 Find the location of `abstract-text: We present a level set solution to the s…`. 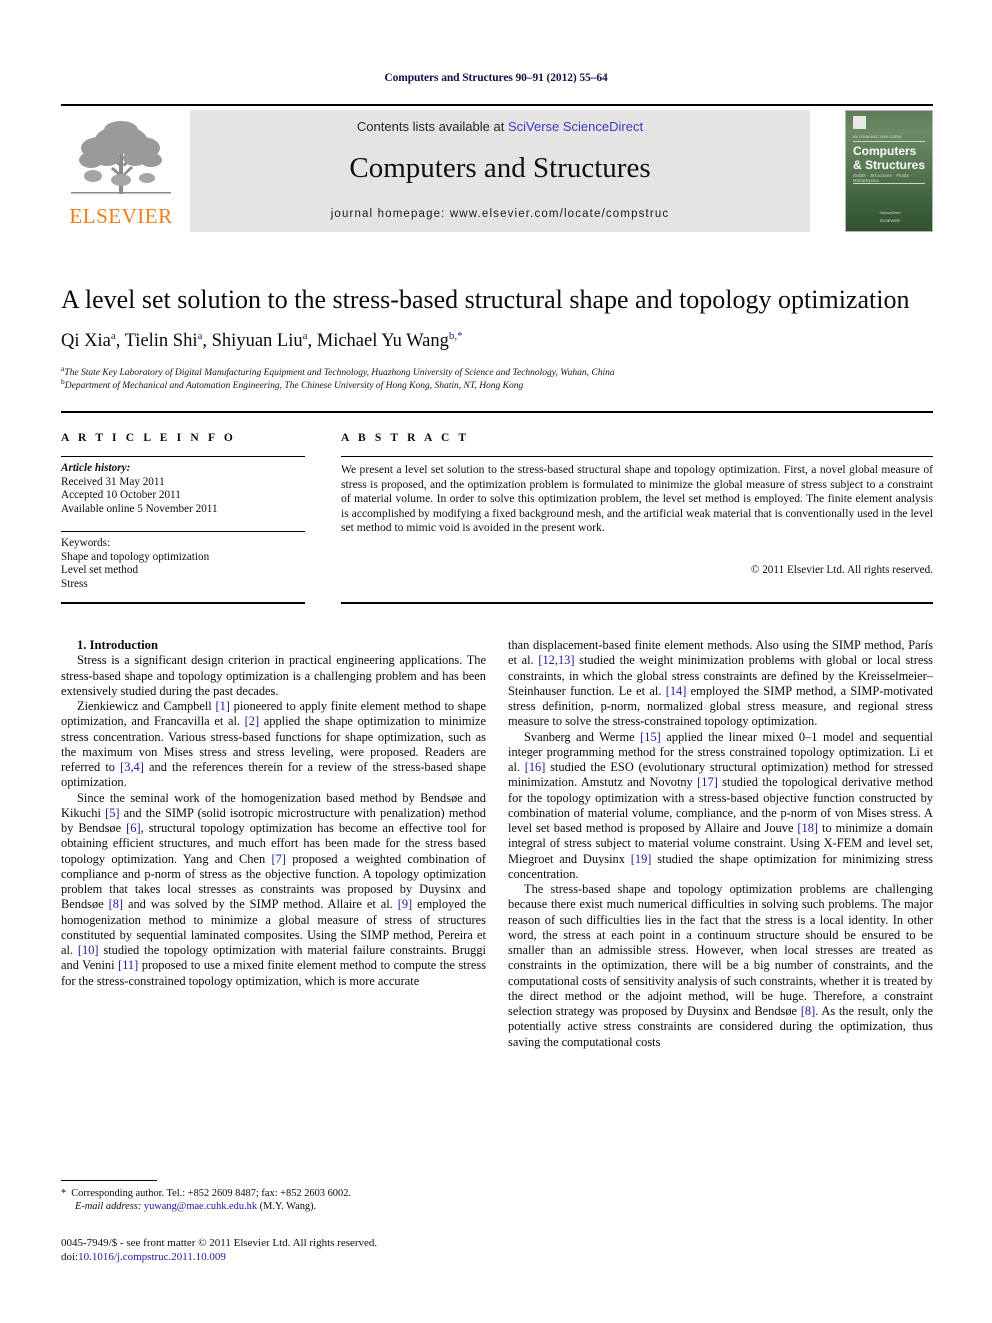

abstract-text: We present a level set solution to the s… is located at coordinates (637, 499).